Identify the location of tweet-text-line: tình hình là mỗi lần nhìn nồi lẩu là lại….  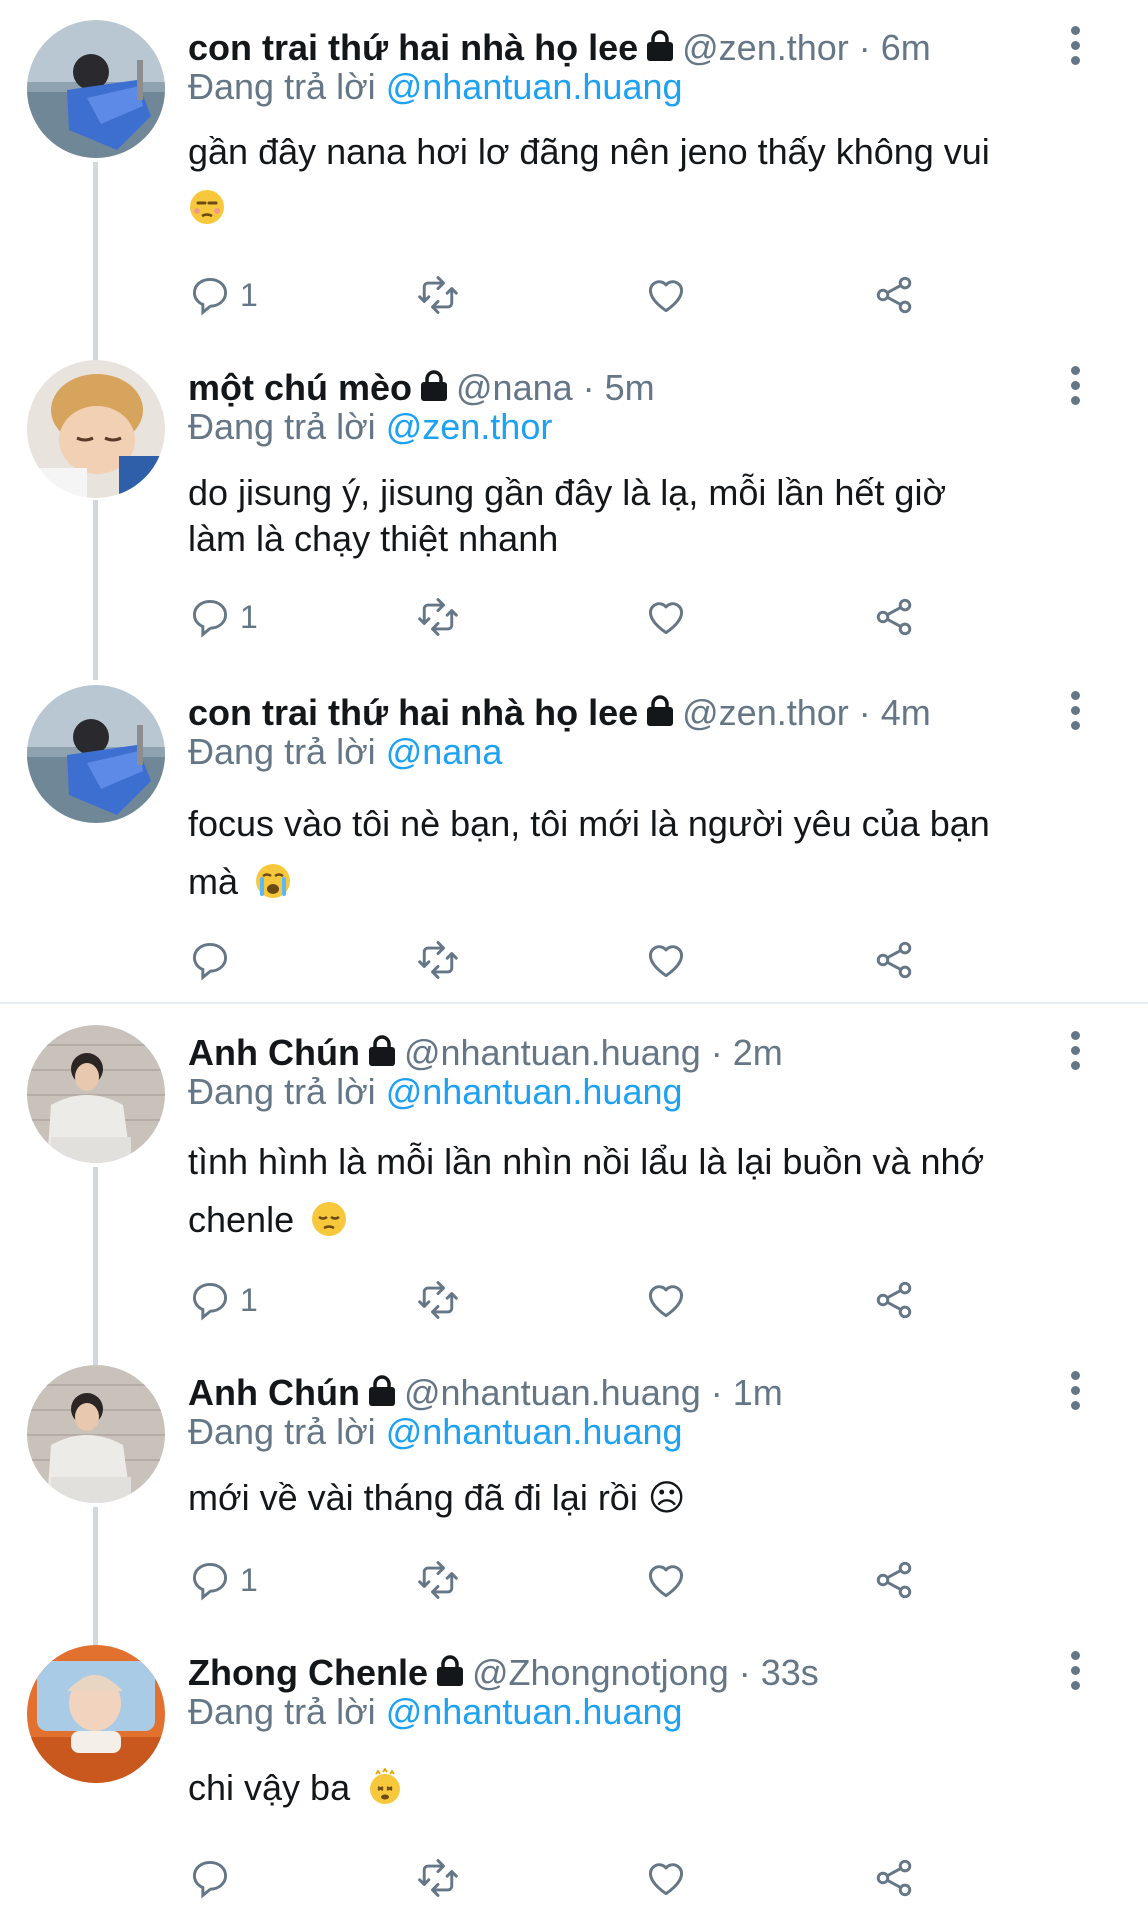
(586, 1161).